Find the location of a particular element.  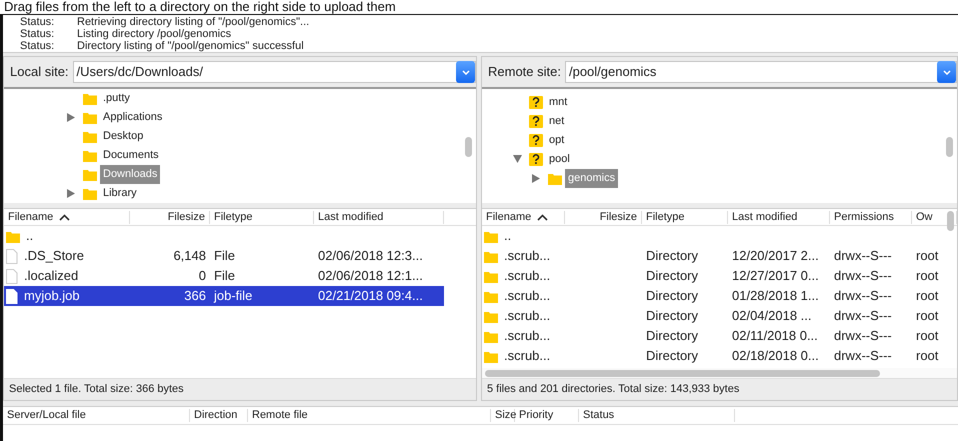

file-row: .scrub... Directory 02/18/2018 0... drwx--S--- root is located at coordinates (719, 356).